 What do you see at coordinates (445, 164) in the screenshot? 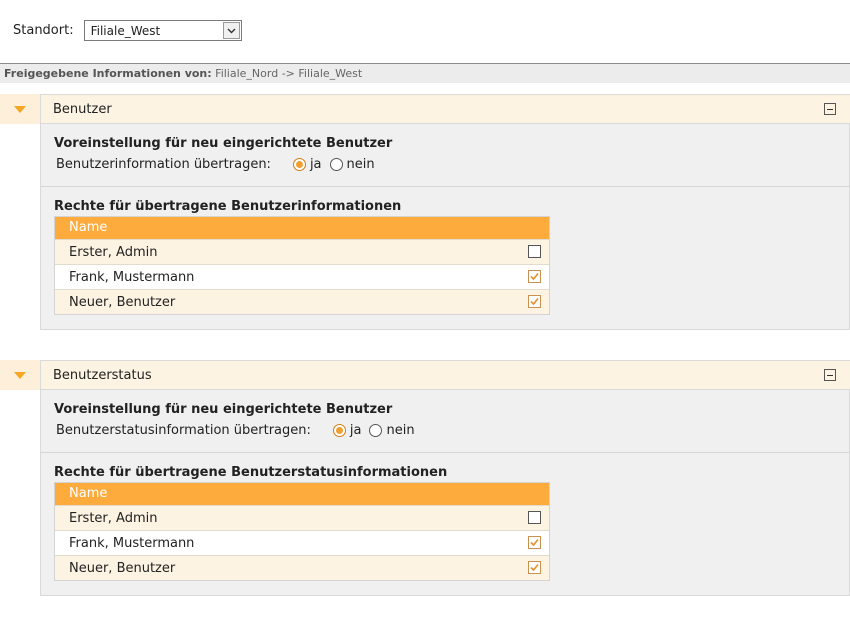
I see `transfer-radio-group: Benutzerinformation übertragen: ja nein` at bounding box center [445, 164].